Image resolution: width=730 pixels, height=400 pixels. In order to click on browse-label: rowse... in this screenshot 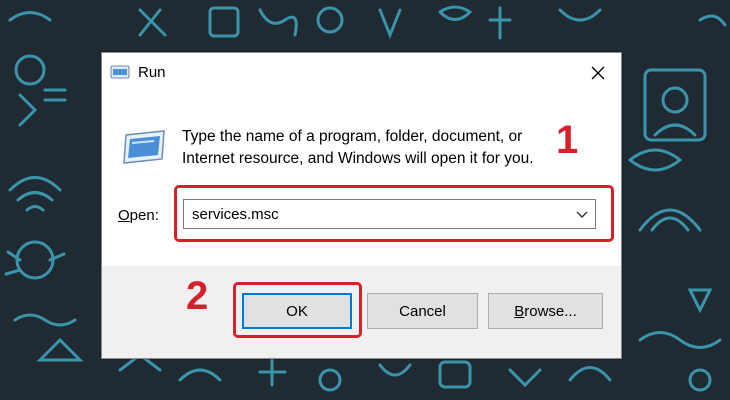, I will do `click(550, 311)`.